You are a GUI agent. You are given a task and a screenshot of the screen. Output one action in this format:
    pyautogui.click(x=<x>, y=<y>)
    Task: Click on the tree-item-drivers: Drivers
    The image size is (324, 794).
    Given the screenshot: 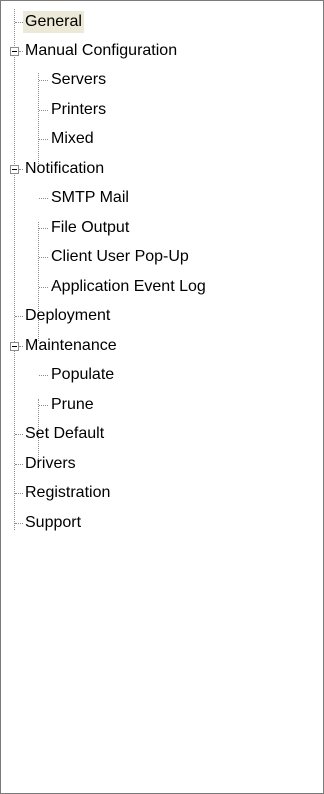 What is the action you would take?
    pyautogui.click(x=161, y=464)
    